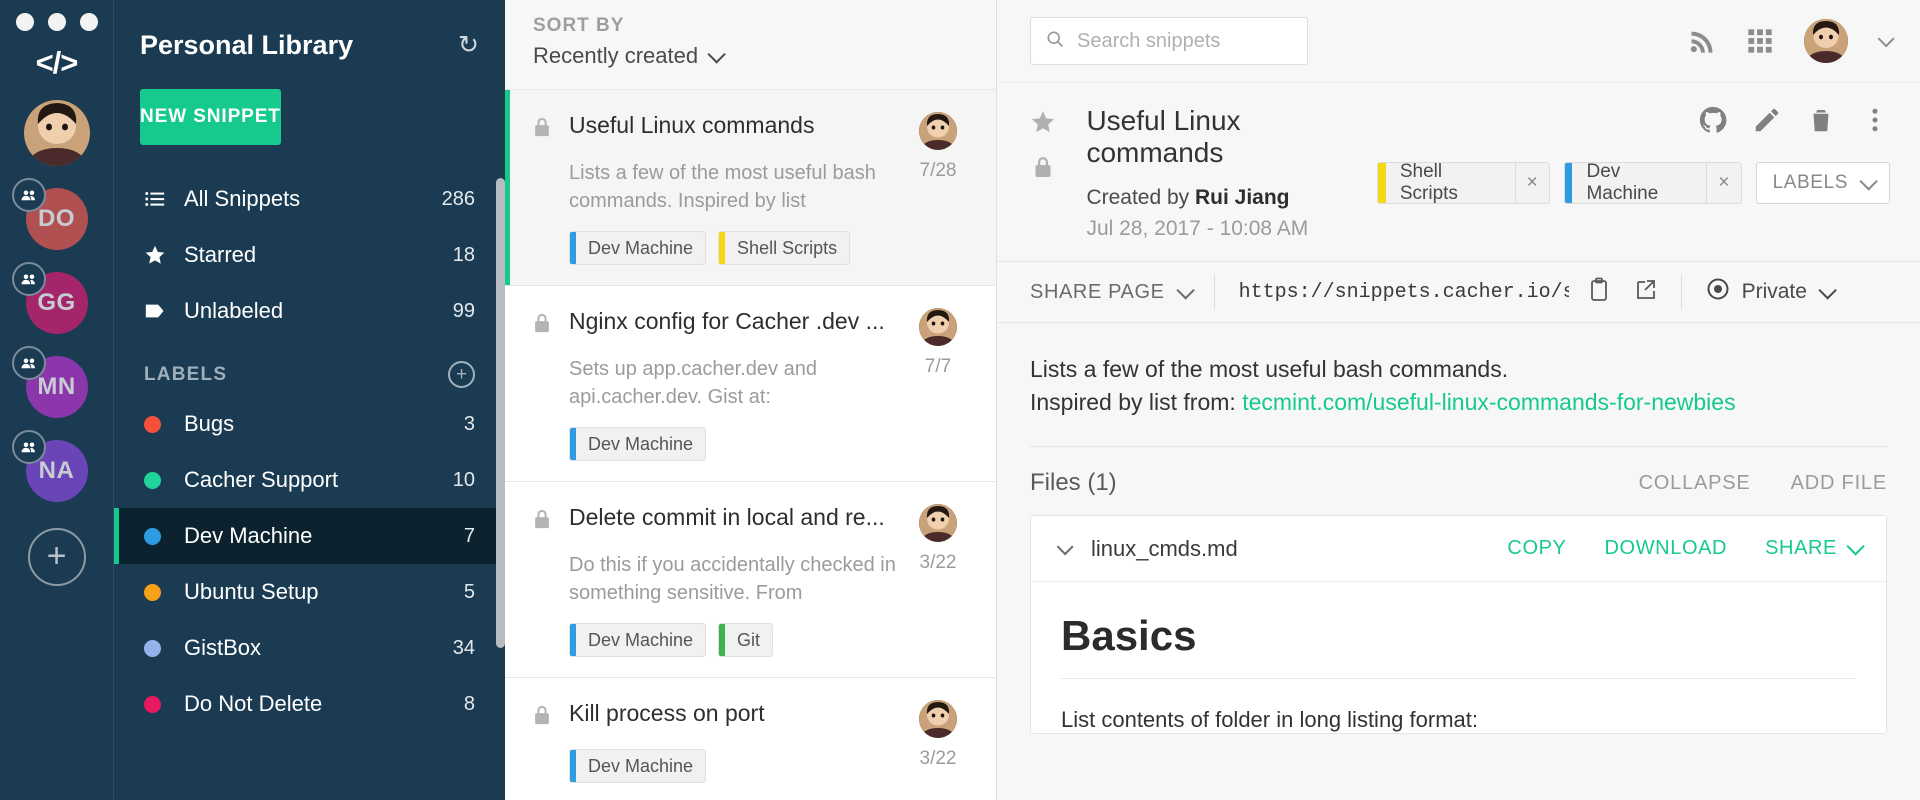 This screenshot has width=1920, height=800. What do you see at coordinates (49, 214) in the screenshot?
I see `team-avatar: DO` at bounding box center [49, 214].